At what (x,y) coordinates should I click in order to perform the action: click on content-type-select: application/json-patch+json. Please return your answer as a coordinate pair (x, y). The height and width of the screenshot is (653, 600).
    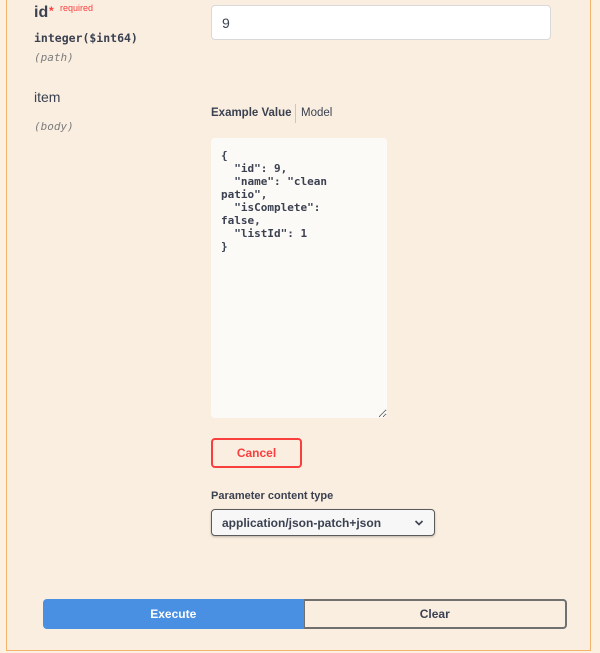
    Looking at the image, I should click on (323, 522).